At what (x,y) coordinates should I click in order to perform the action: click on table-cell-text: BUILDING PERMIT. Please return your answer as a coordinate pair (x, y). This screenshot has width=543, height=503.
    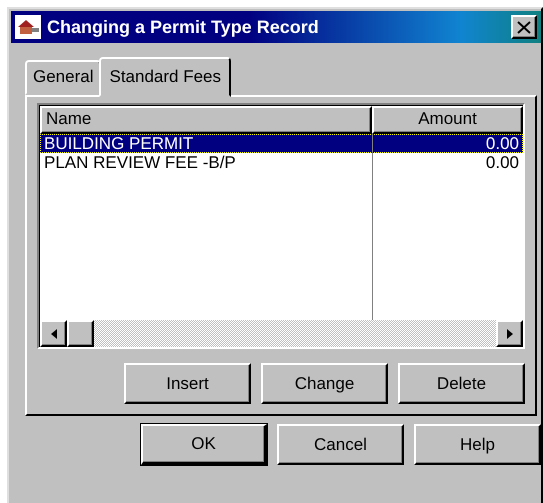
    Looking at the image, I should click on (118, 143).